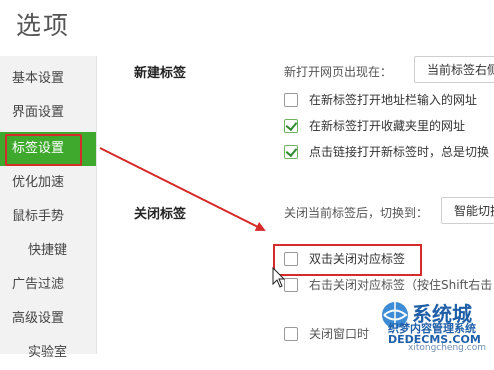 This screenshot has height=370, width=494. Describe the element at coordinates (279, 277) in the screenshot. I see `mouse-cursor-icon` at that location.